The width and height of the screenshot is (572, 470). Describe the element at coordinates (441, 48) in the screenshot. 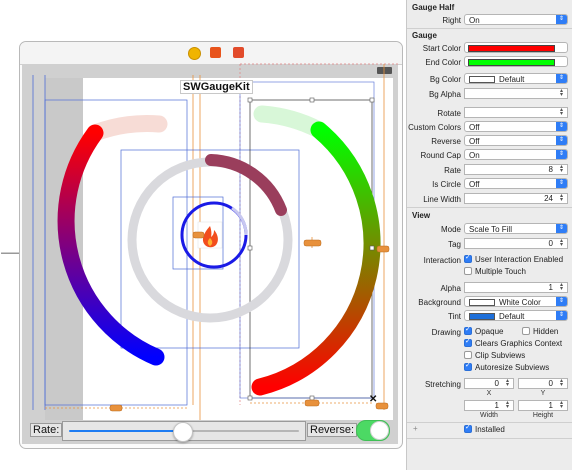

I see `start-color-label: Start Color` at that location.